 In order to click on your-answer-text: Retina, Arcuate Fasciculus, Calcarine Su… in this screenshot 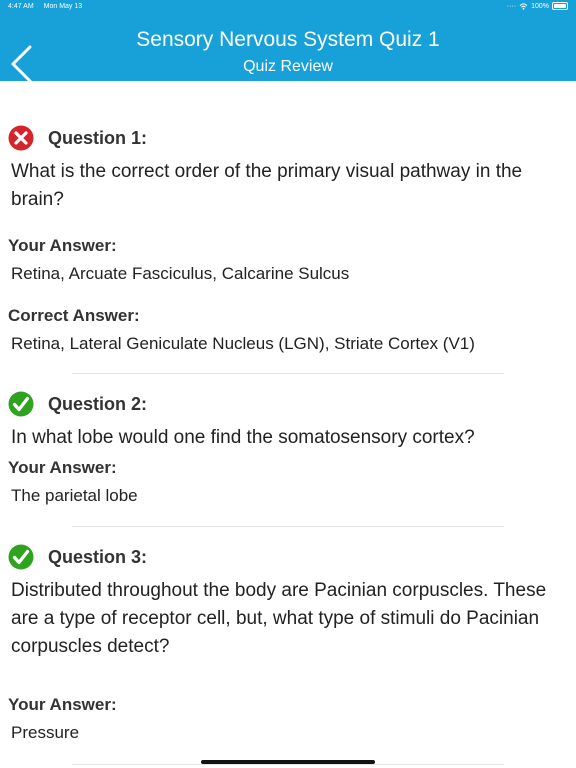, I will do `click(180, 273)`.